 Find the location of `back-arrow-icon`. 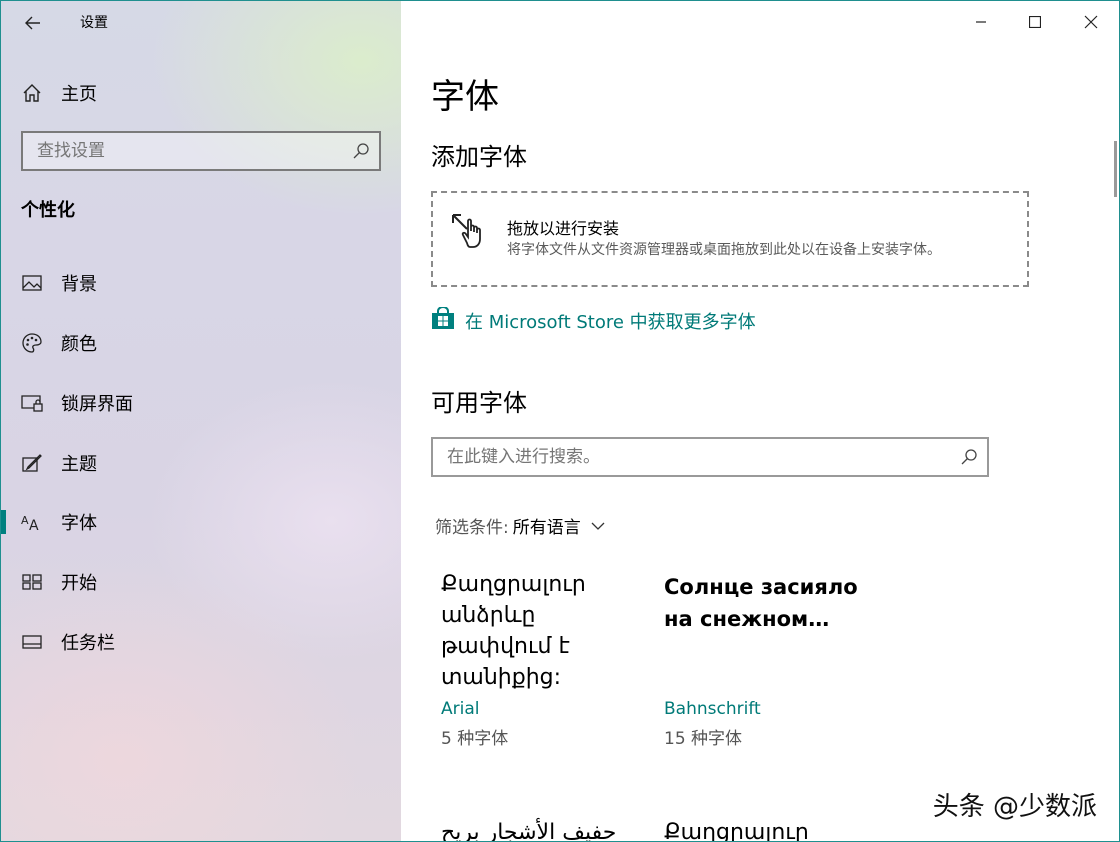

back-arrow-icon is located at coordinates (32, 23).